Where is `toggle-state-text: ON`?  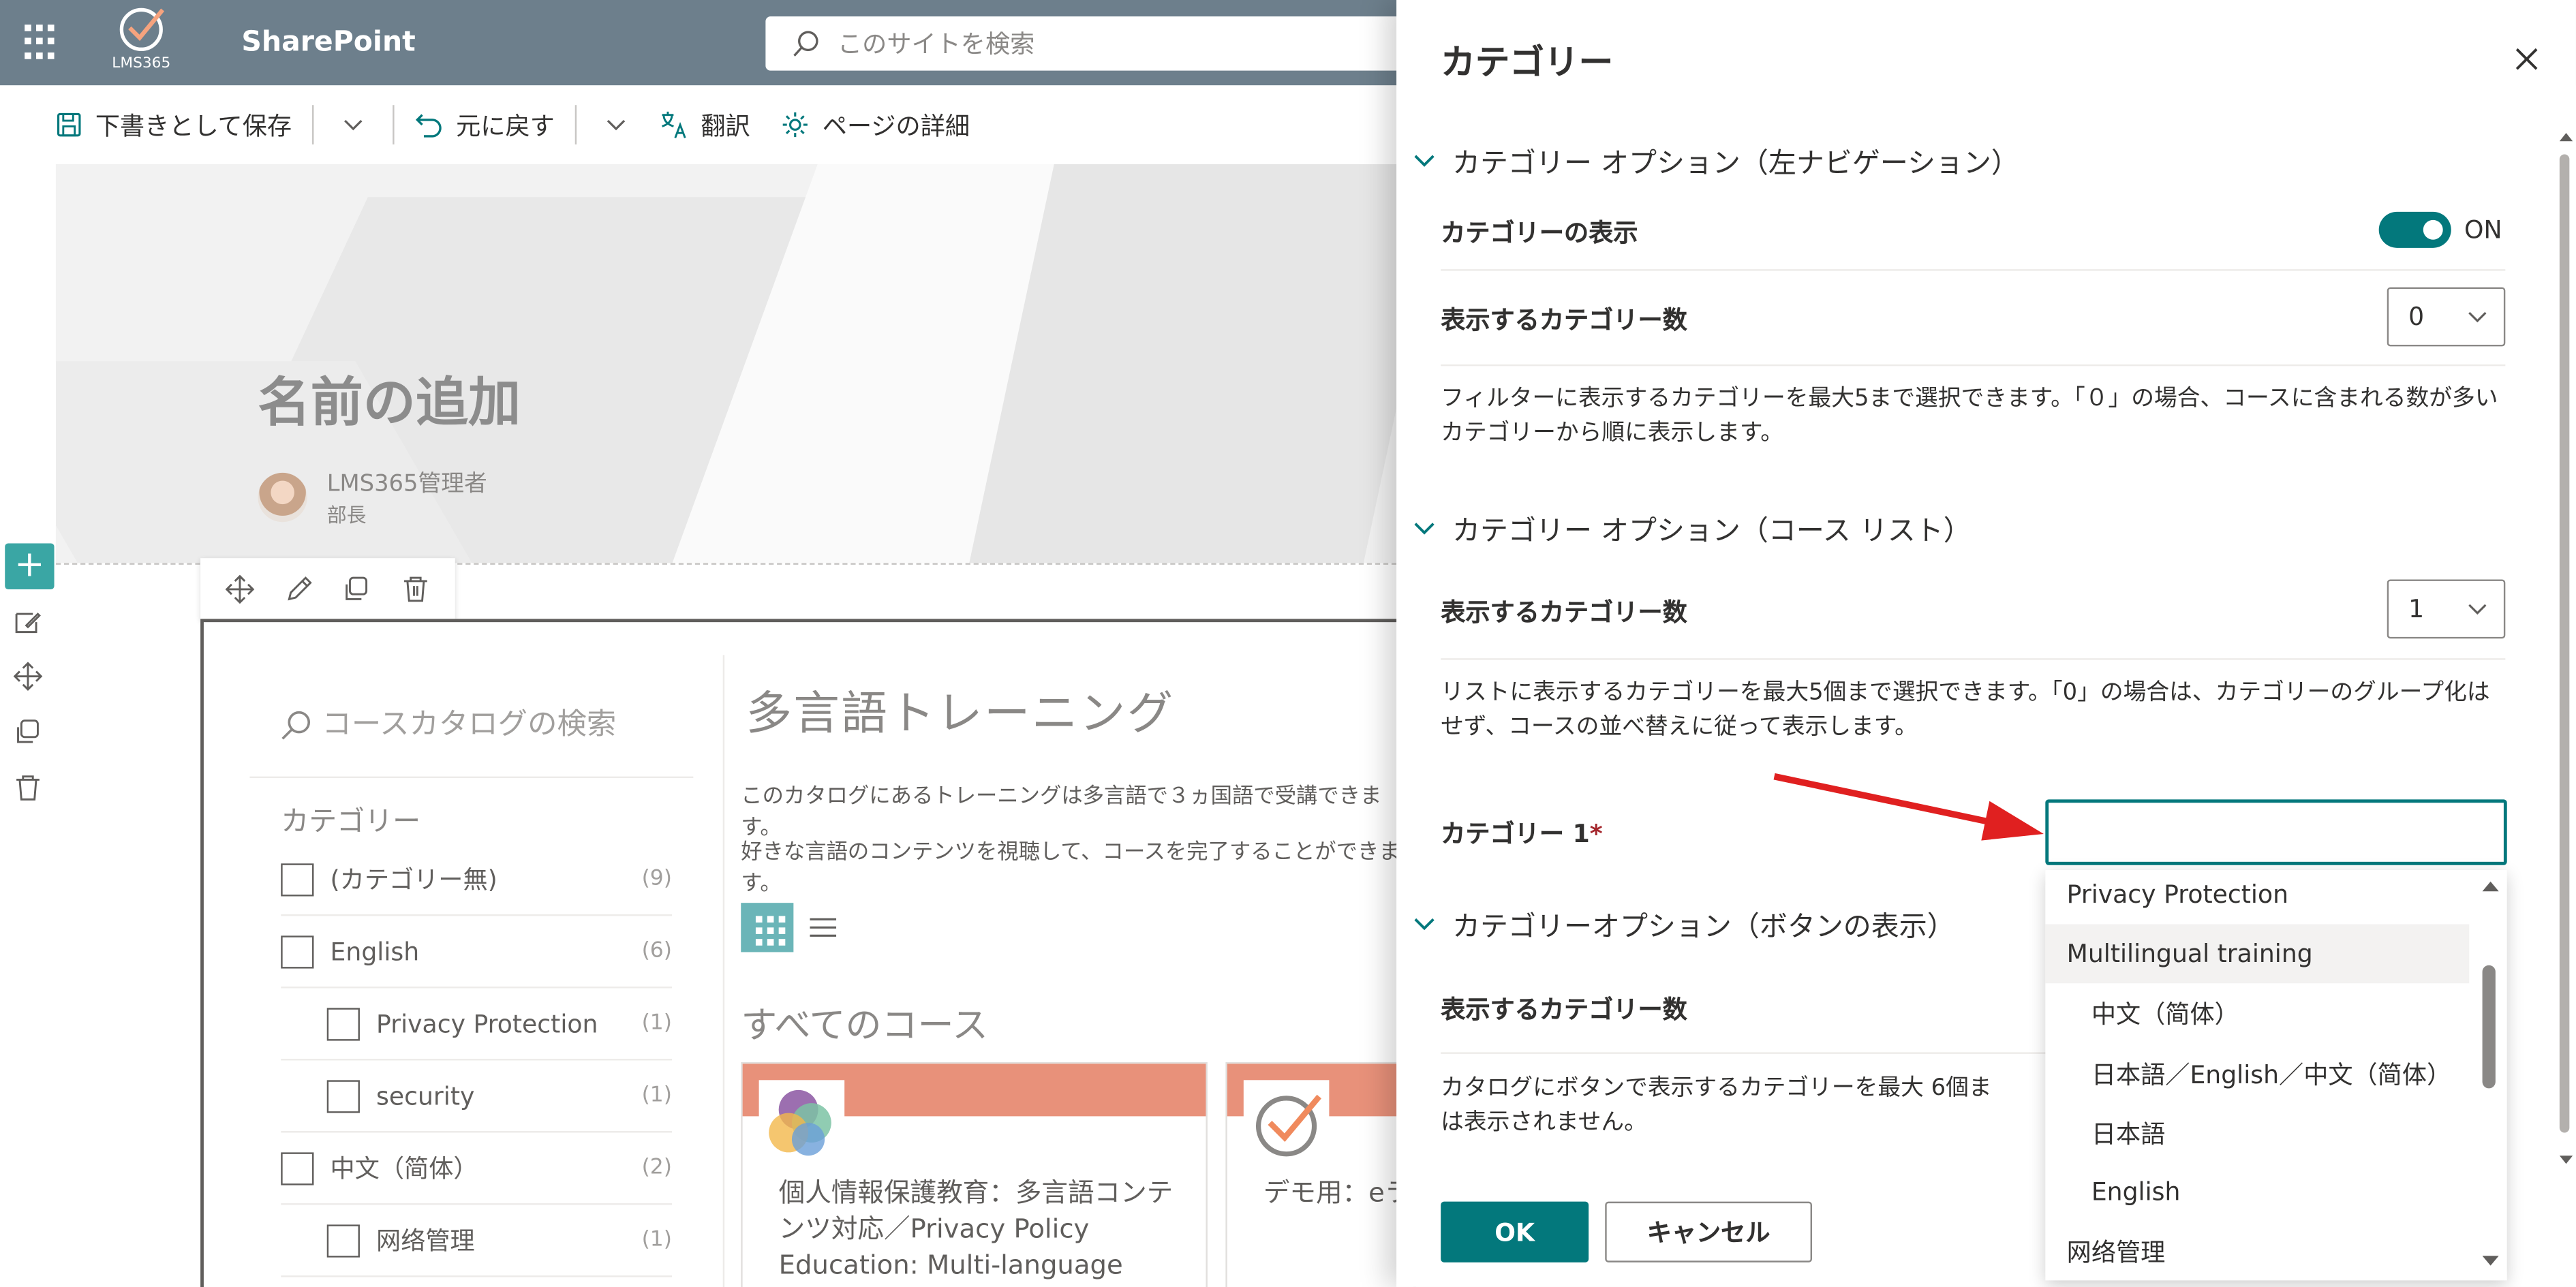 toggle-state-text: ON is located at coordinates (2483, 230).